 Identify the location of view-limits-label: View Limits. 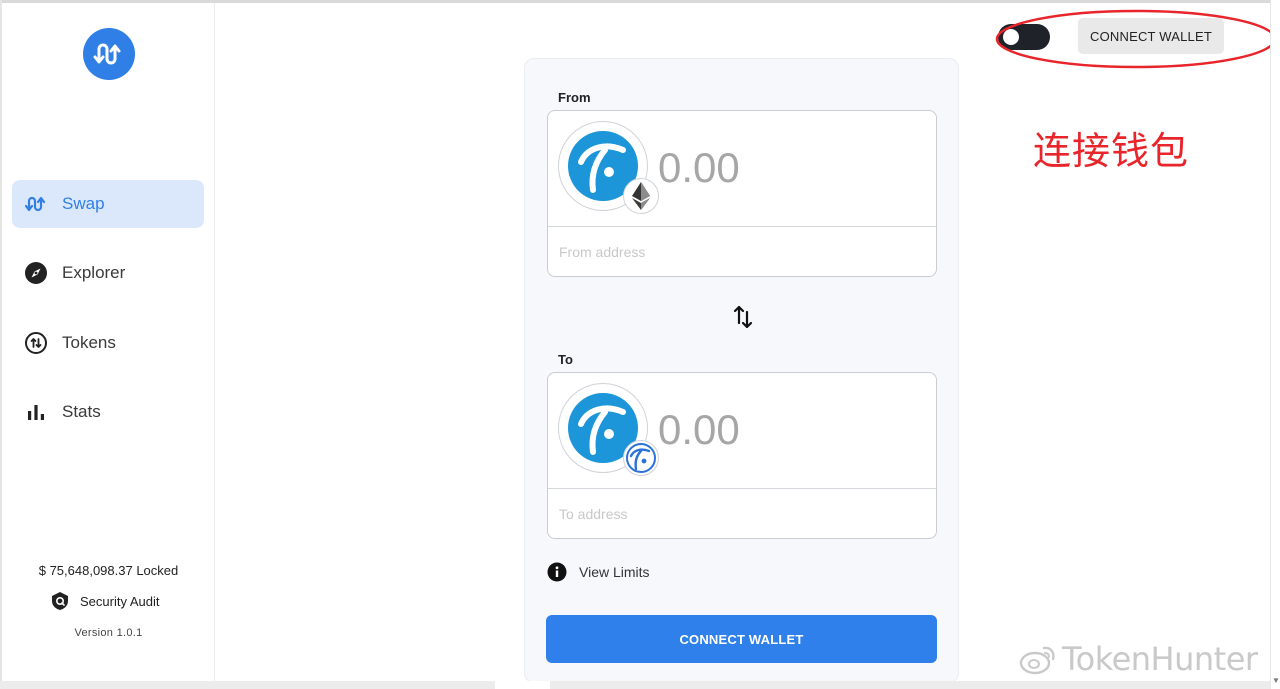
(614, 572).